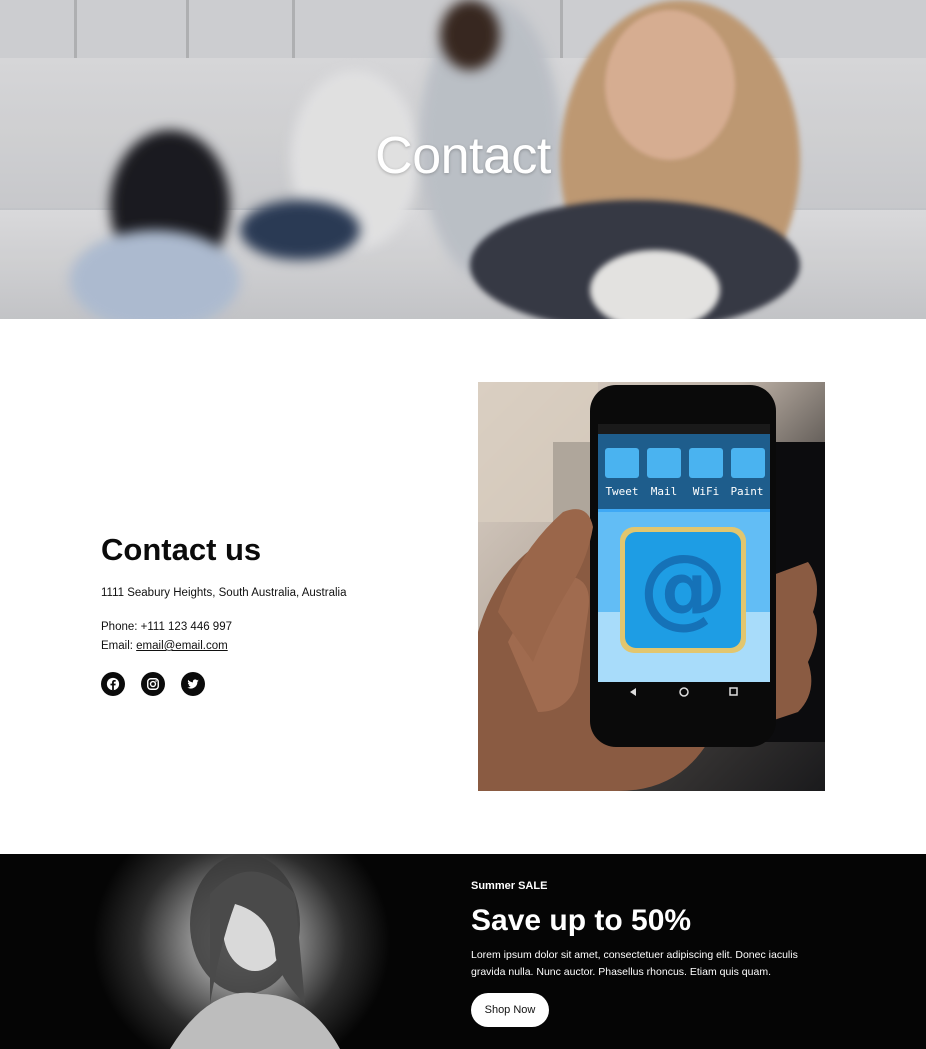  I want to click on contact-email: Email: email@email.com, so click(164, 646).